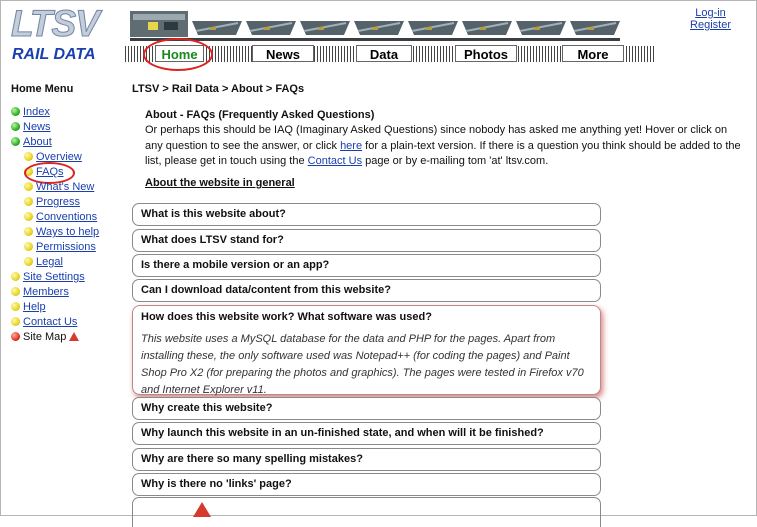 The width and height of the screenshot is (757, 527). Describe the element at coordinates (366, 214) in the screenshot. I see `faq-item: What is this website about?` at that location.